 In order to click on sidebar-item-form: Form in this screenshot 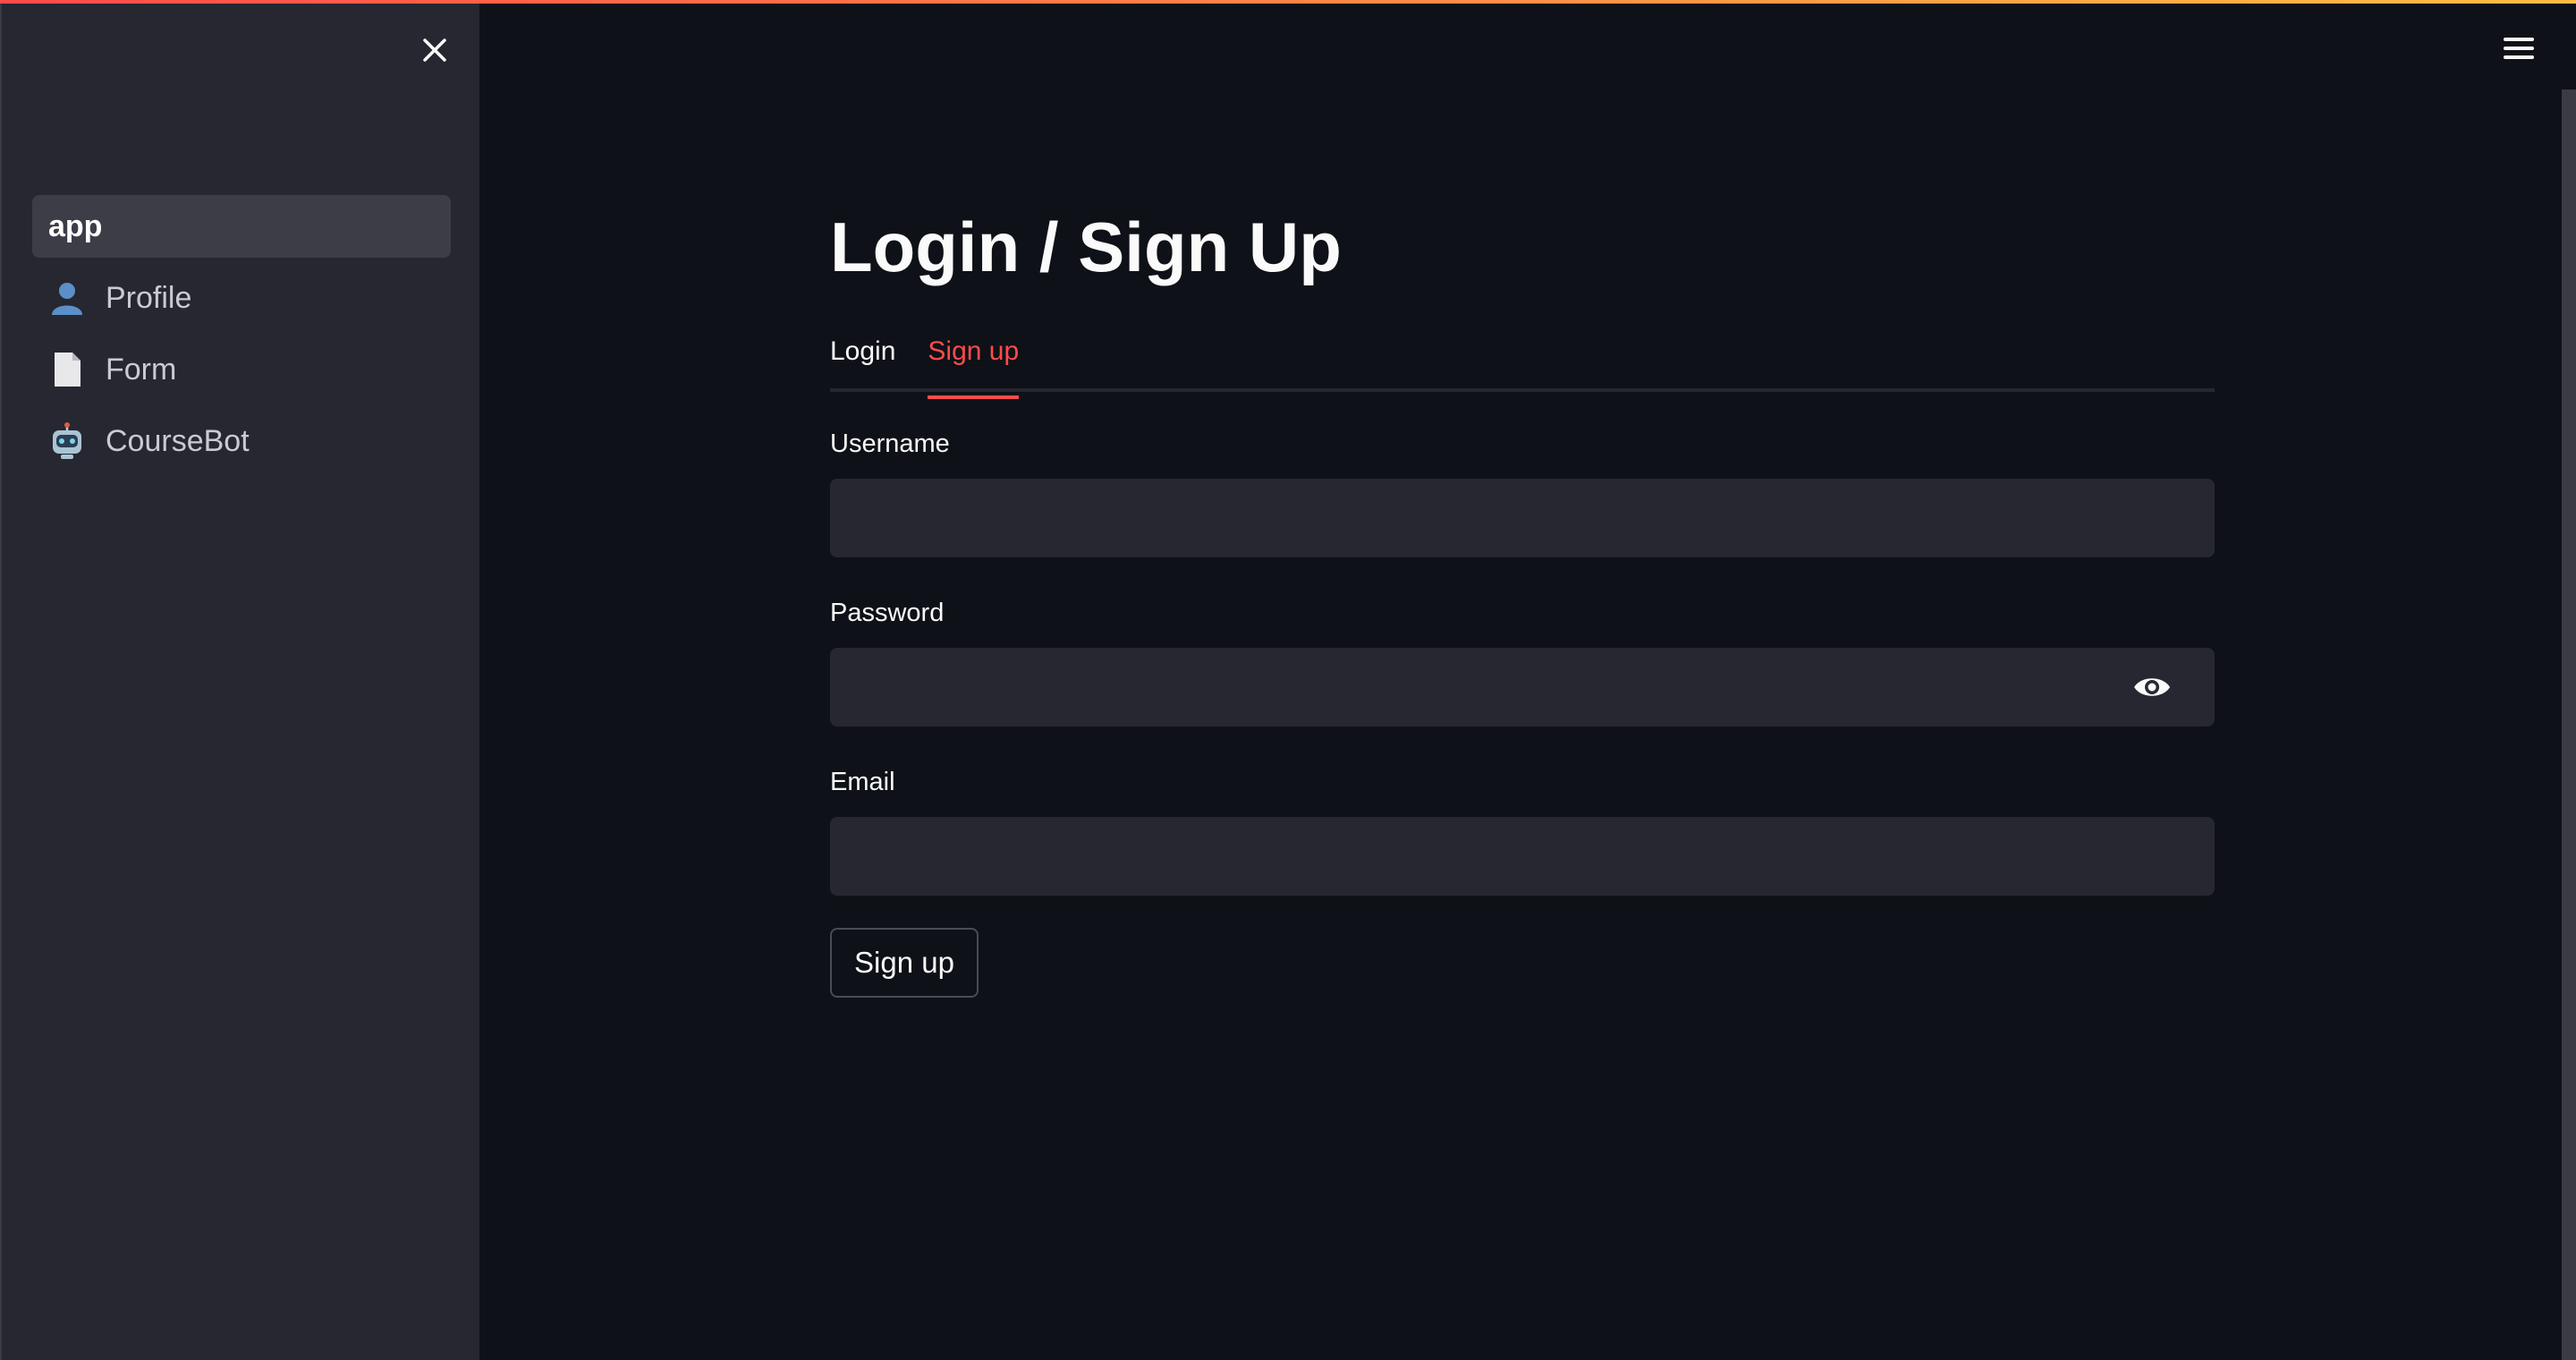, I will do `click(241, 369)`.